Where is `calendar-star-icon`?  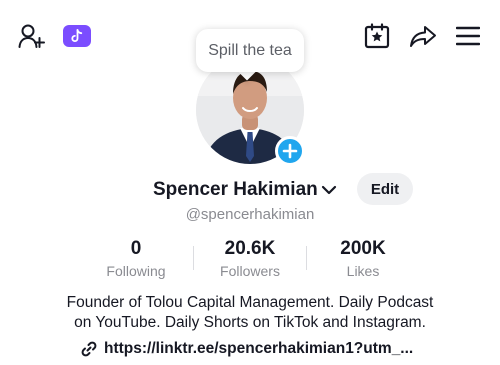 calendar-star-icon is located at coordinates (377, 36).